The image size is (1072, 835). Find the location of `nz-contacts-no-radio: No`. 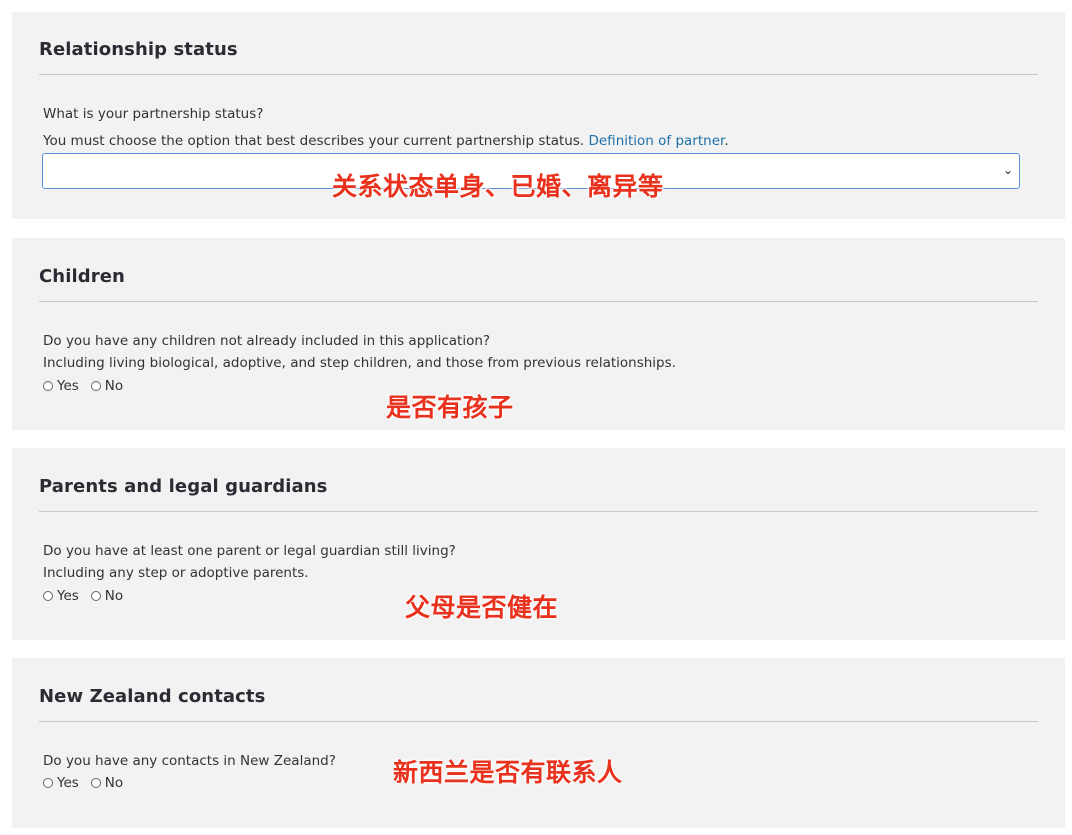

nz-contacts-no-radio: No is located at coordinates (107, 783).